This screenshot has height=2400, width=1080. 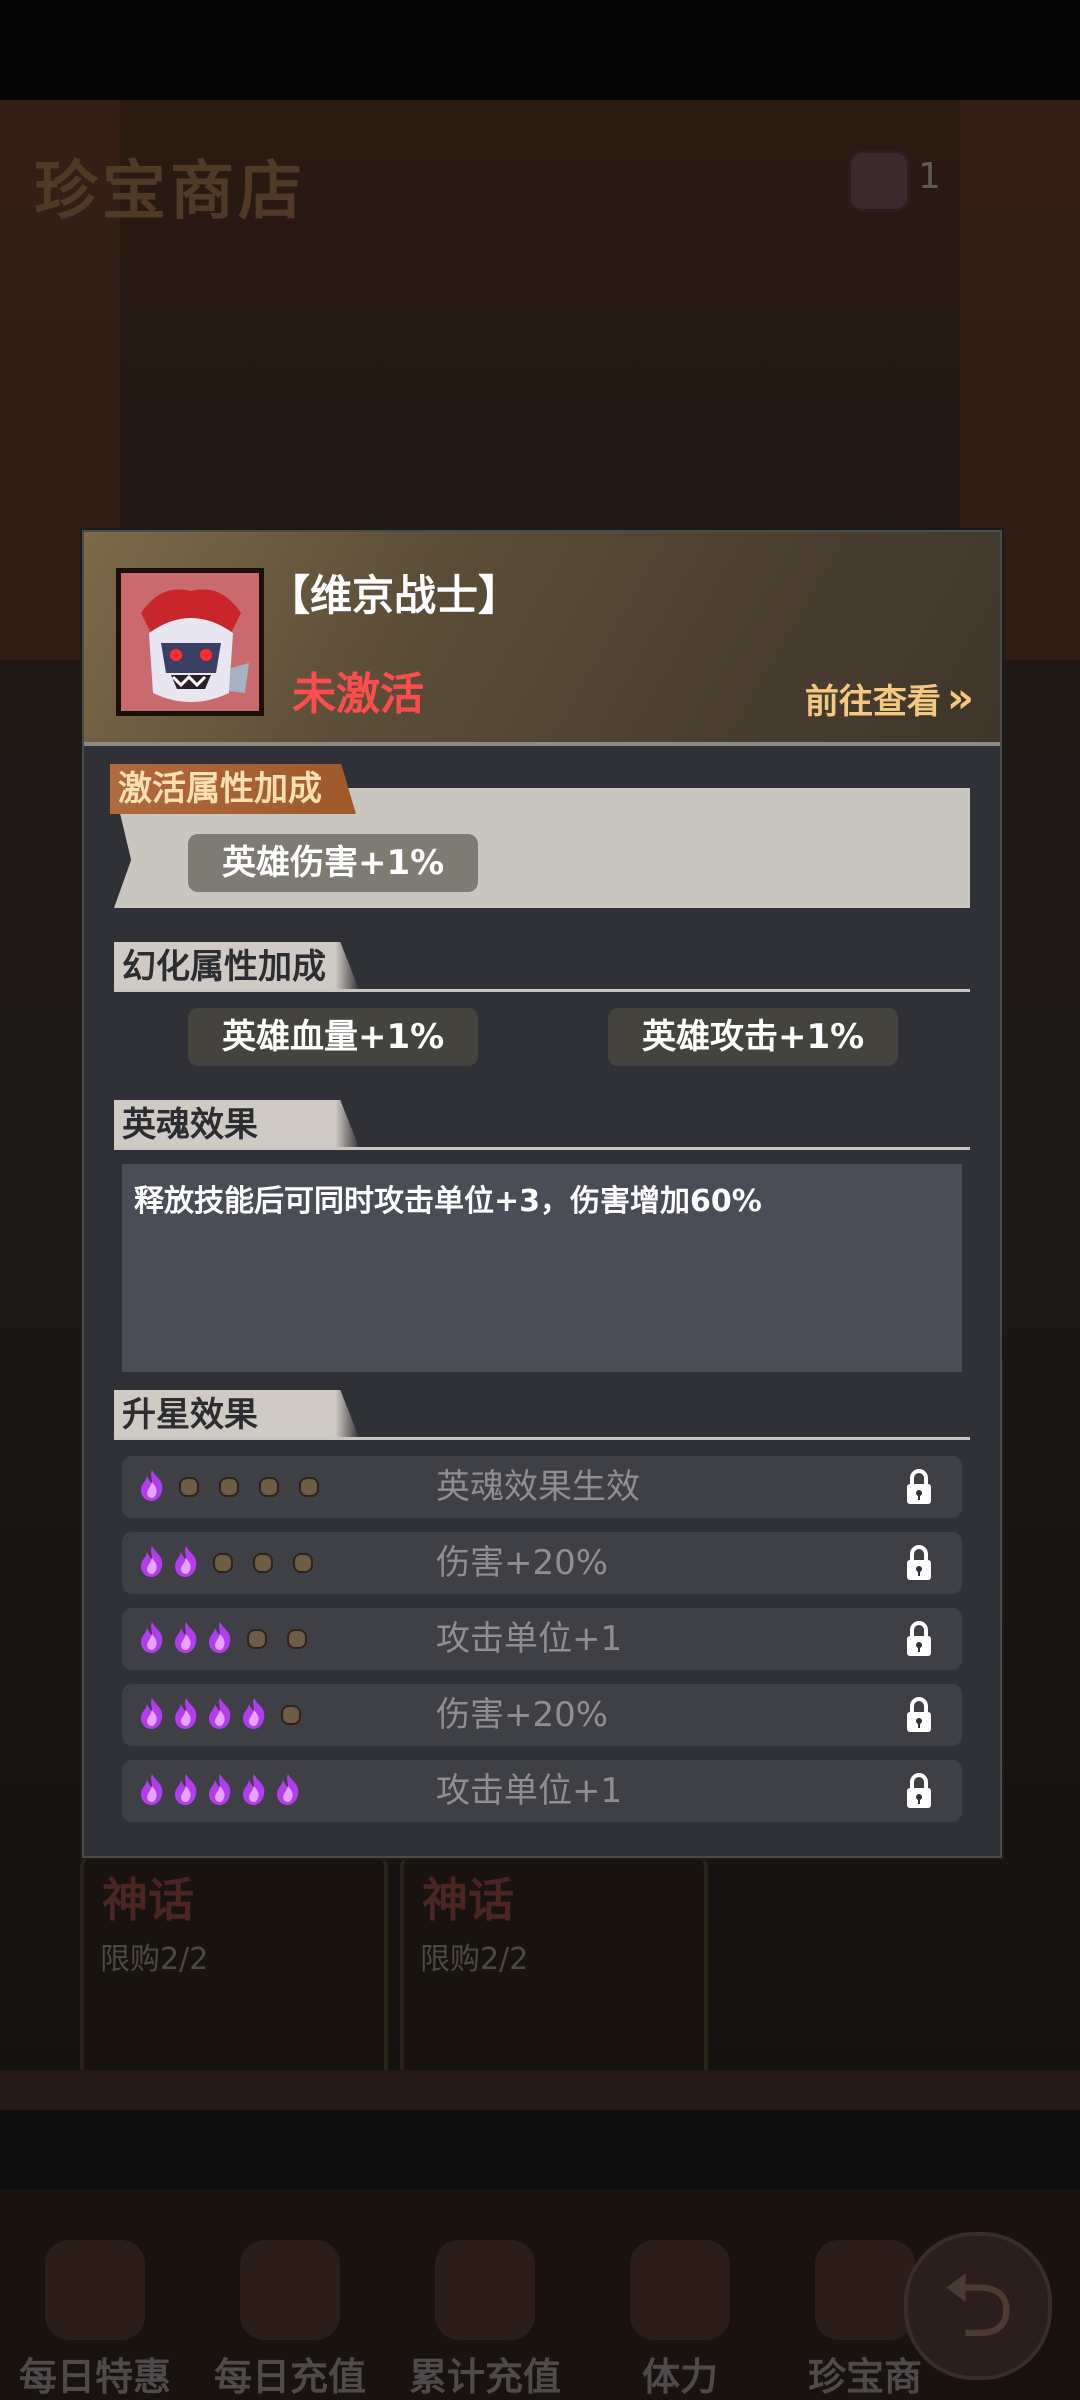 I want to click on star-effect-text: 英魂效果生效, so click(x=538, y=1487).